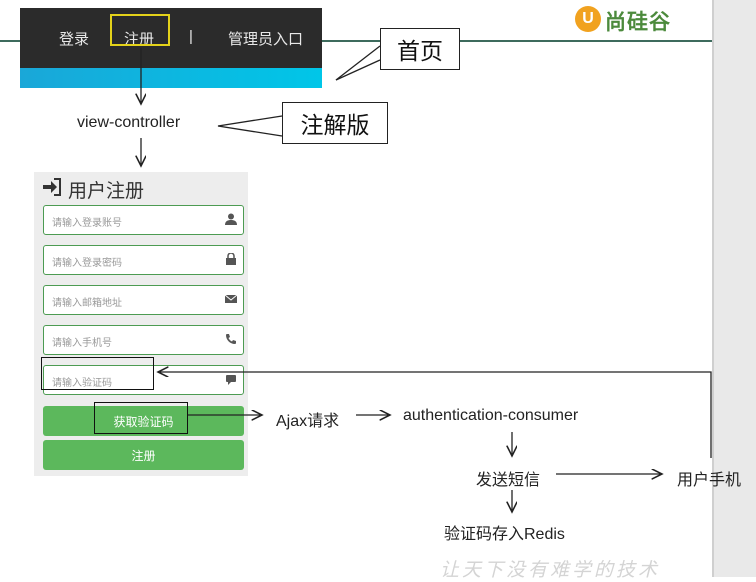 The height and width of the screenshot is (582, 756). Describe the element at coordinates (550, 570) in the screenshot. I see `watermark-slogan: 让天下没有难学的技术` at that location.